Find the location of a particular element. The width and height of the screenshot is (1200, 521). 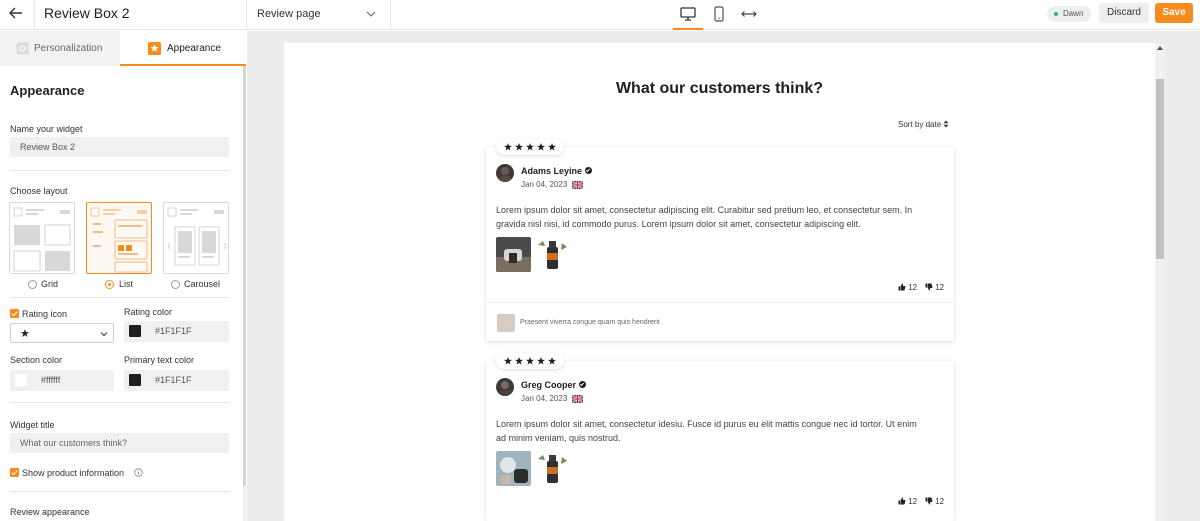

star-badge-icon is located at coordinates (154, 48).